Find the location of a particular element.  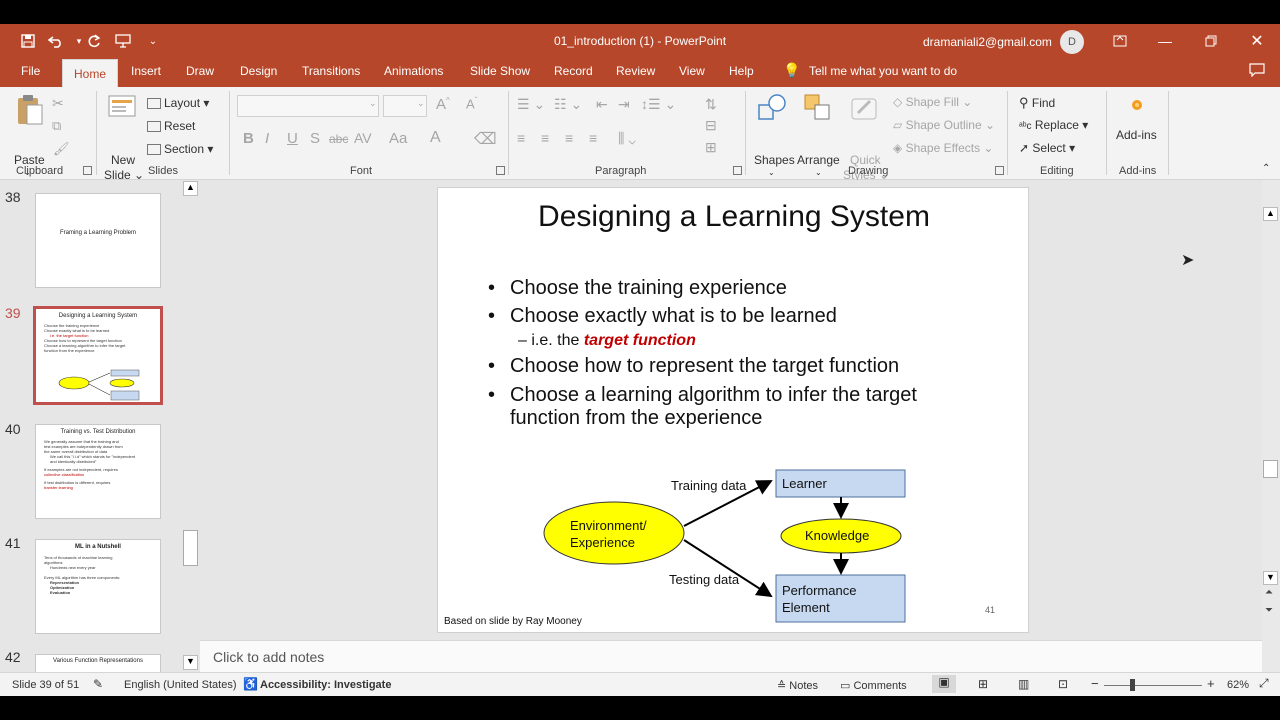

arrange-dropdown-icon: ⌄ is located at coordinates (818, 172).